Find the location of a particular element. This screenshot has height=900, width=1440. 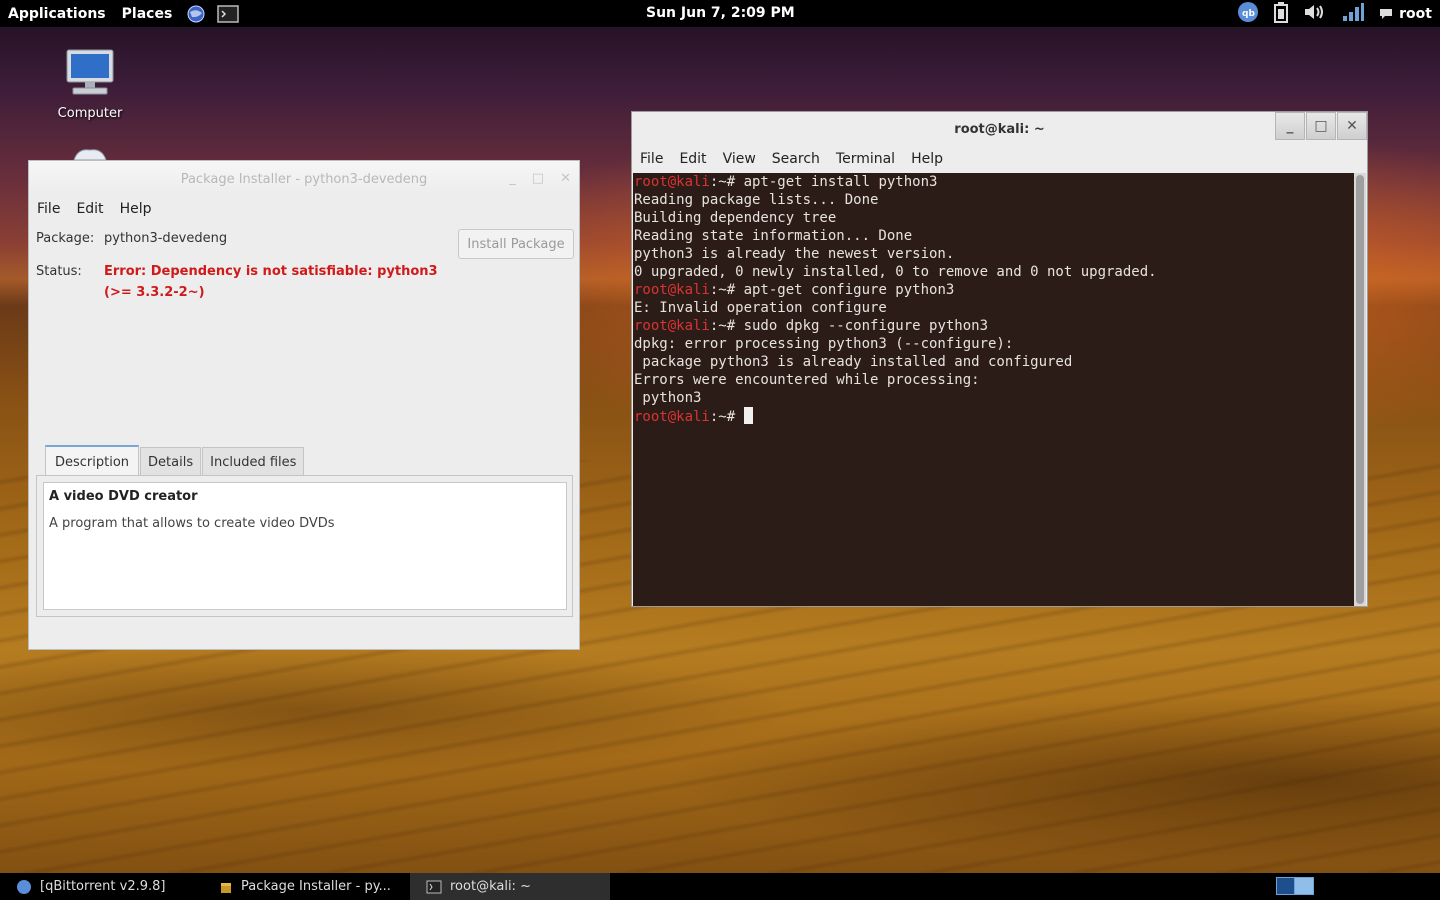

menu-bar: File Edit Help is located at coordinates (304, 209).